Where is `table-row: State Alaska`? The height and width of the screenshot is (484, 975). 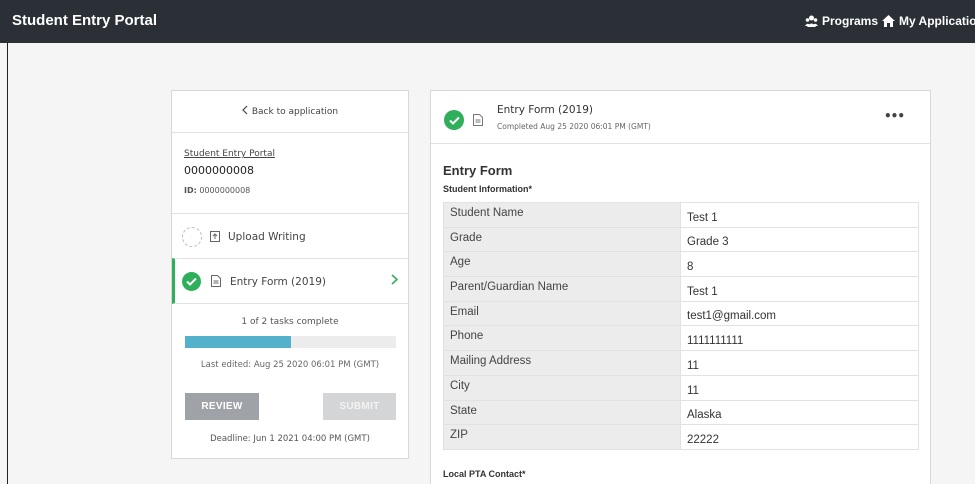
table-row: State Alaska is located at coordinates (681, 412).